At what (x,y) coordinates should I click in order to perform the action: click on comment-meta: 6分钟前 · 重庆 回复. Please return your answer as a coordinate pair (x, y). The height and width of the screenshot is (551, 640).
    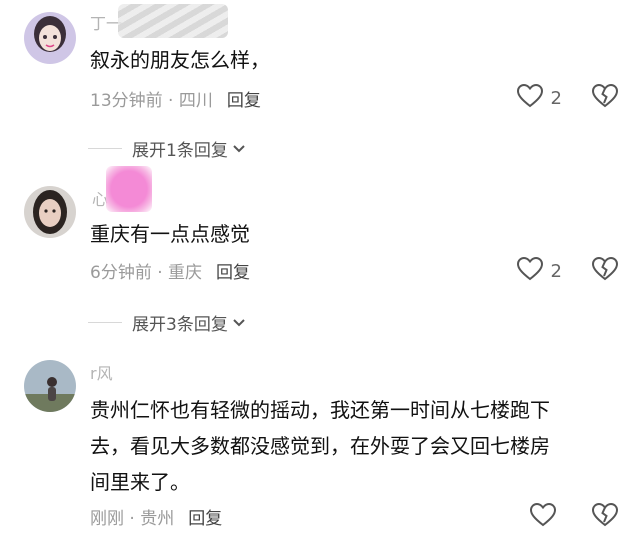
    Looking at the image, I should click on (170, 270).